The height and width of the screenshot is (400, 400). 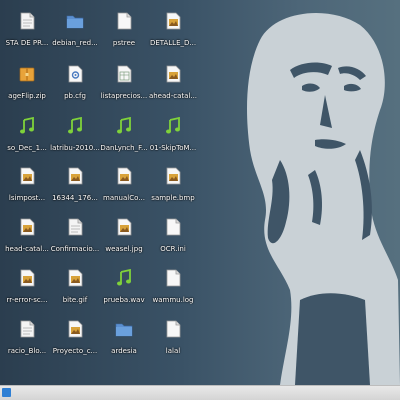 I want to click on desktop-icon: lalal, so click(x=173, y=345).